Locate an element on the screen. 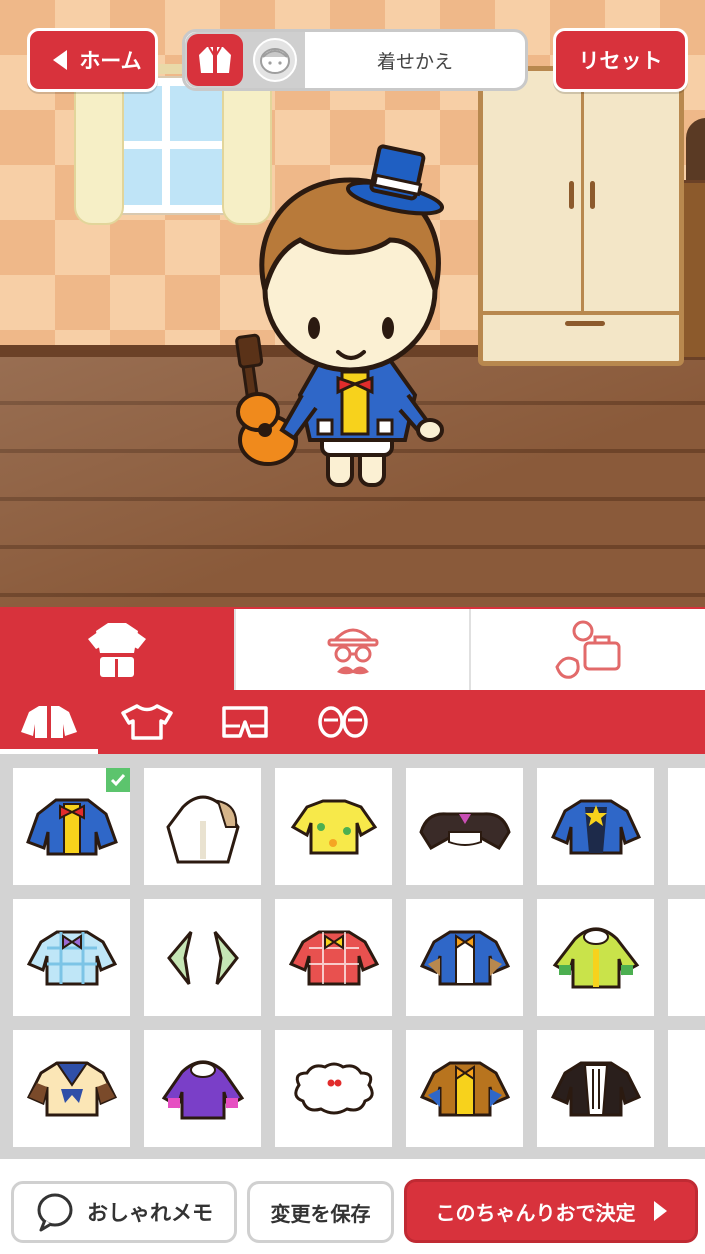 This screenshot has height=1254, width=705. tab-items is located at coordinates (588, 649).